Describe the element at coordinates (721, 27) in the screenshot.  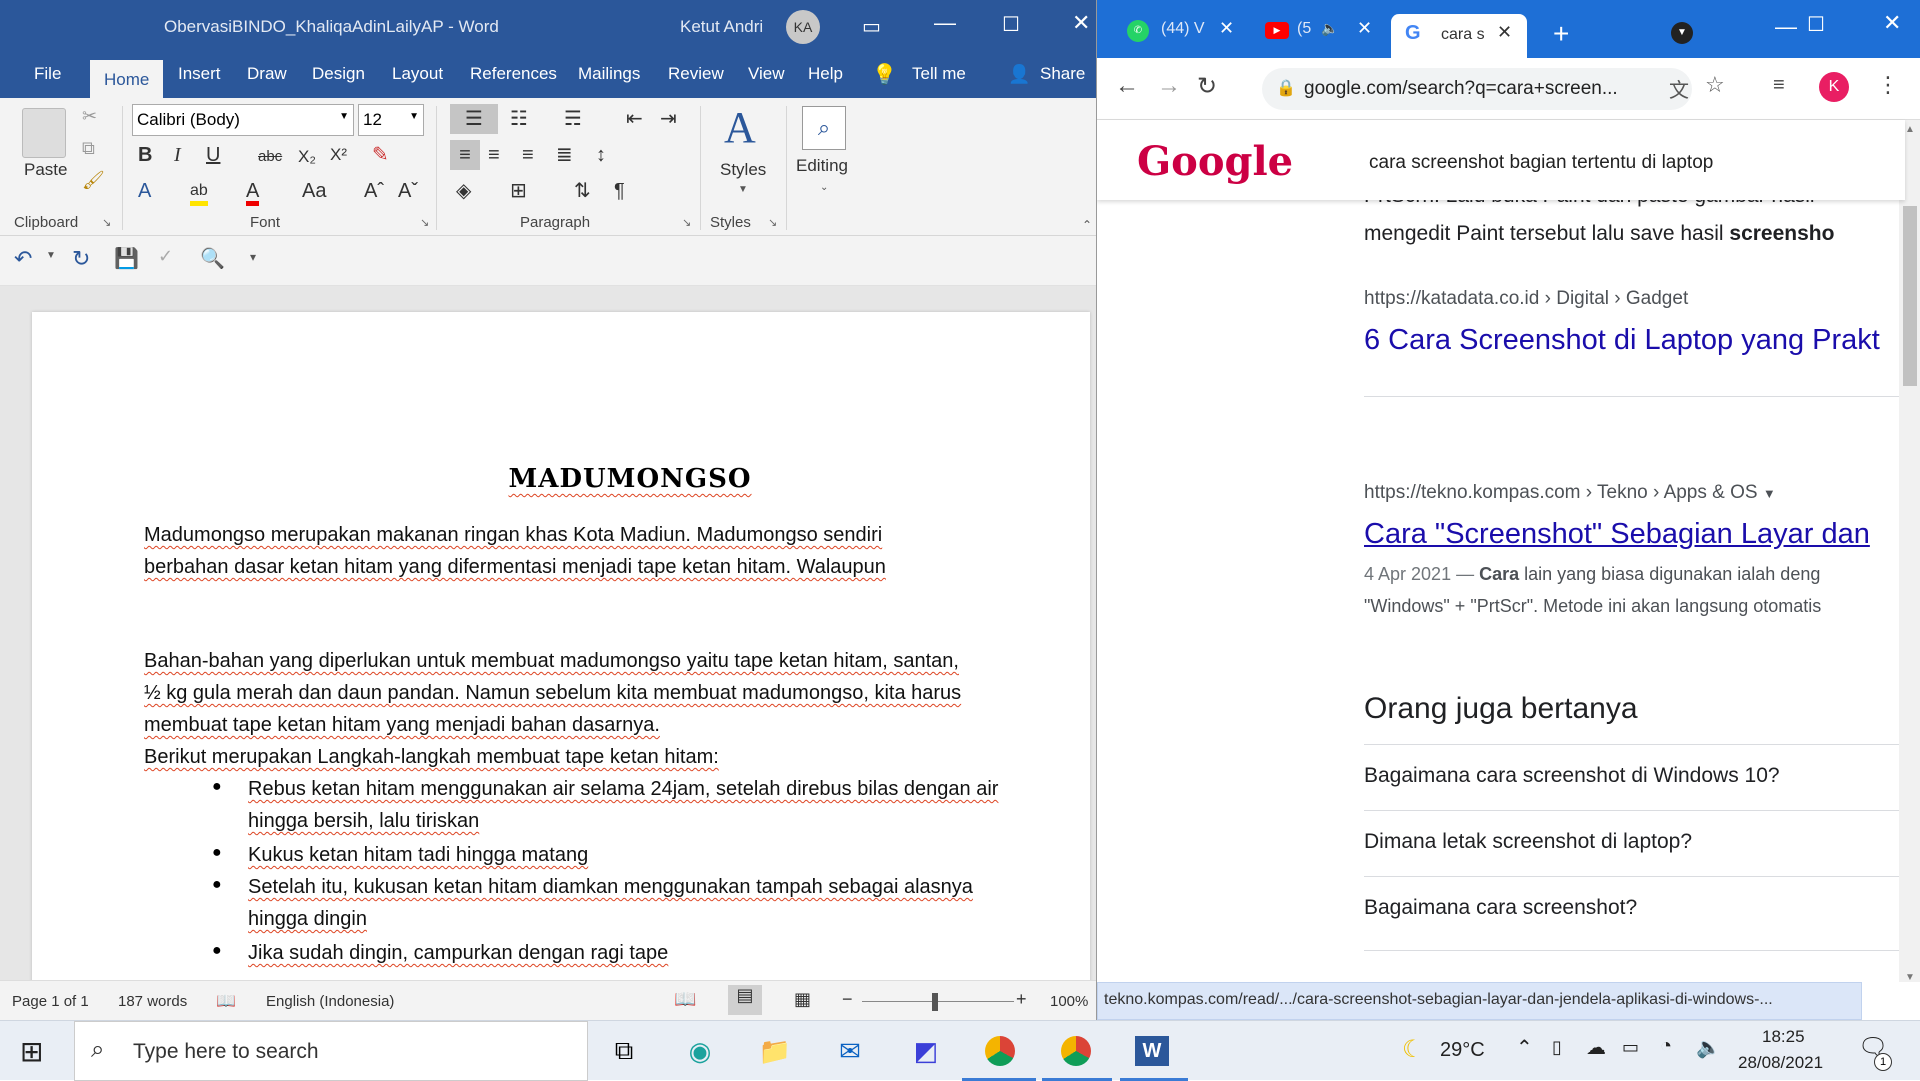
I see `user-name: Ketut Andri` at that location.